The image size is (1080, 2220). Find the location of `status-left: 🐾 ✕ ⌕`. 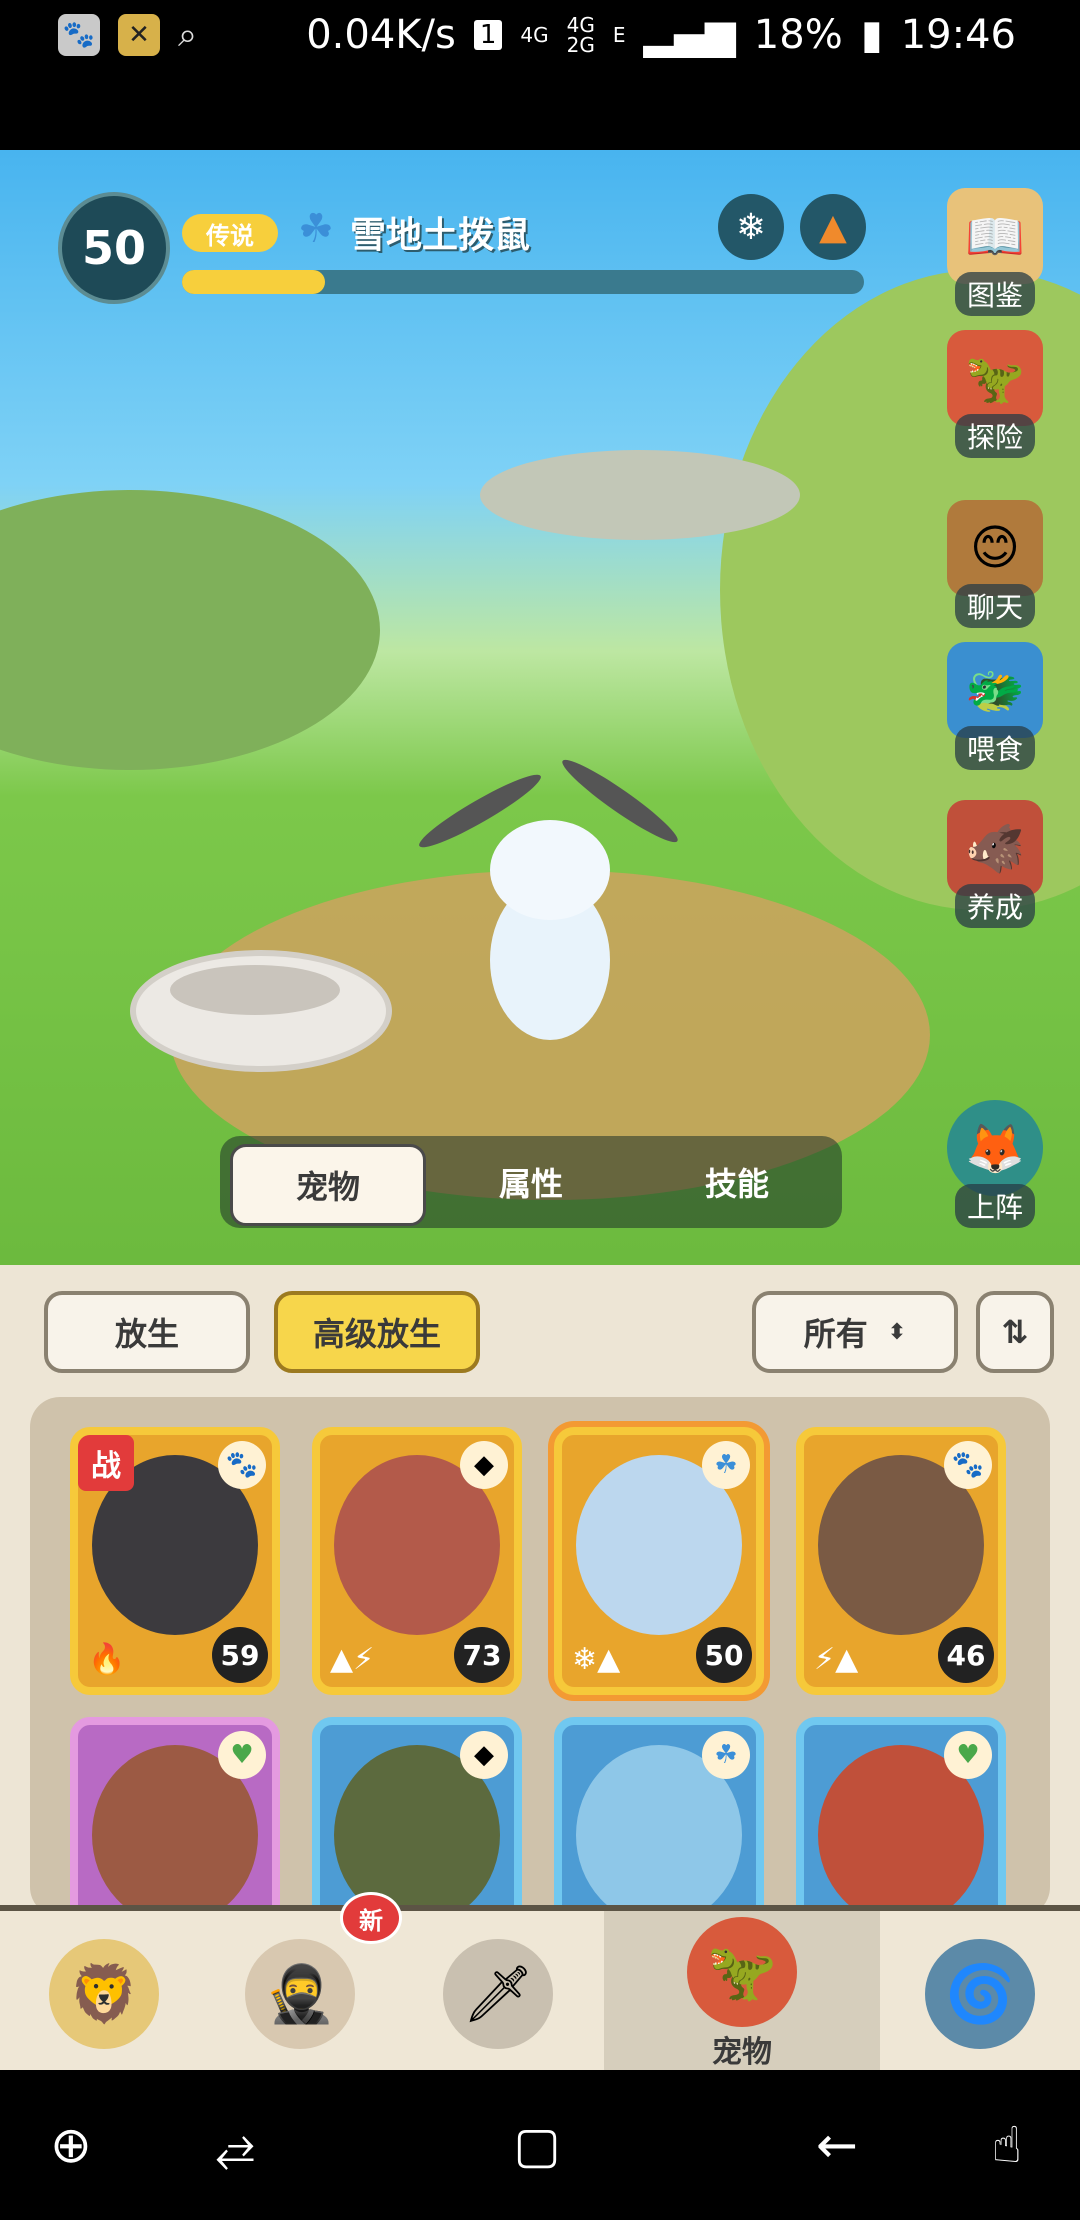

status-left: 🐾 ✕ ⌕ is located at coordinates (127, 35).